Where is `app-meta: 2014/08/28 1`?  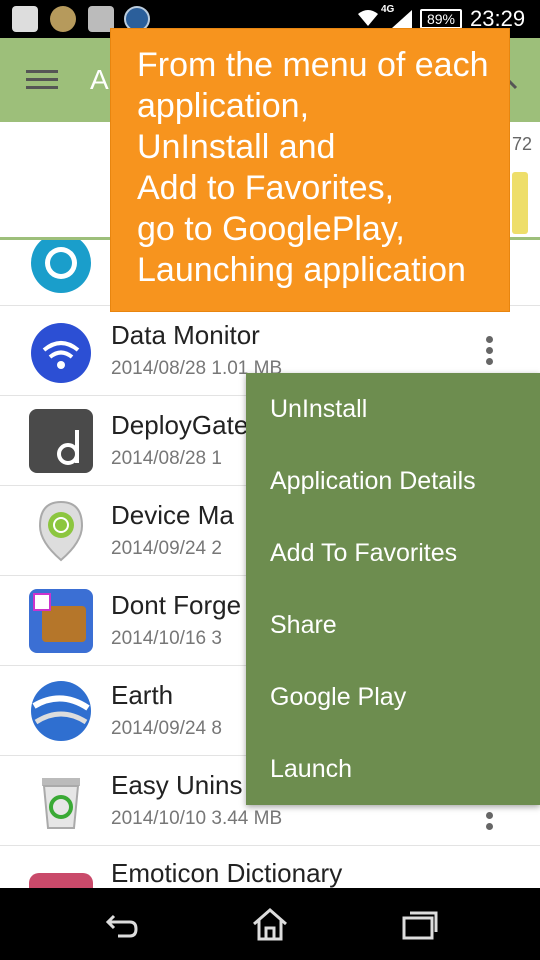 app-meta: 2014/08/28 1 is located at coordinates (166, 458).